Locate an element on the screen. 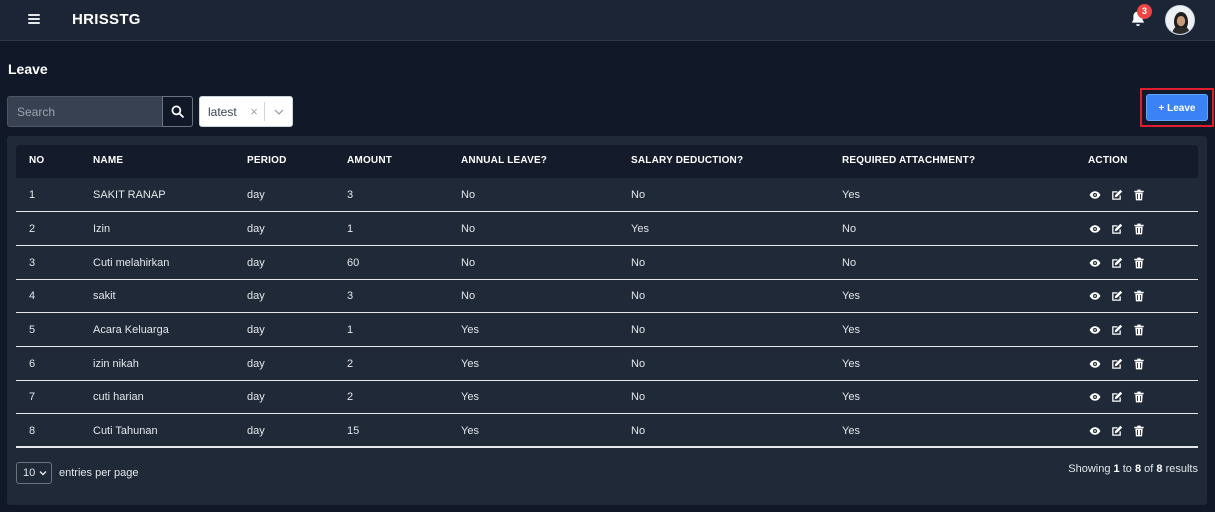 This screenshot has width=1215, height=512. column-header-action: ACTION is located at coordinates (1108, 160).